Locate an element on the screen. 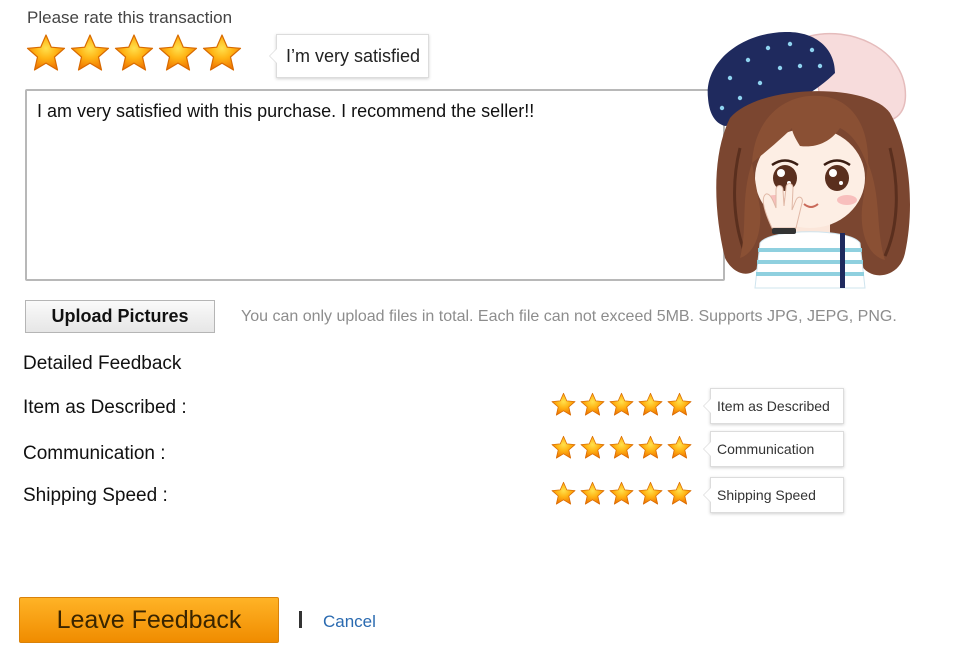  overall-rating-stars is located at coordinates (134, 53).